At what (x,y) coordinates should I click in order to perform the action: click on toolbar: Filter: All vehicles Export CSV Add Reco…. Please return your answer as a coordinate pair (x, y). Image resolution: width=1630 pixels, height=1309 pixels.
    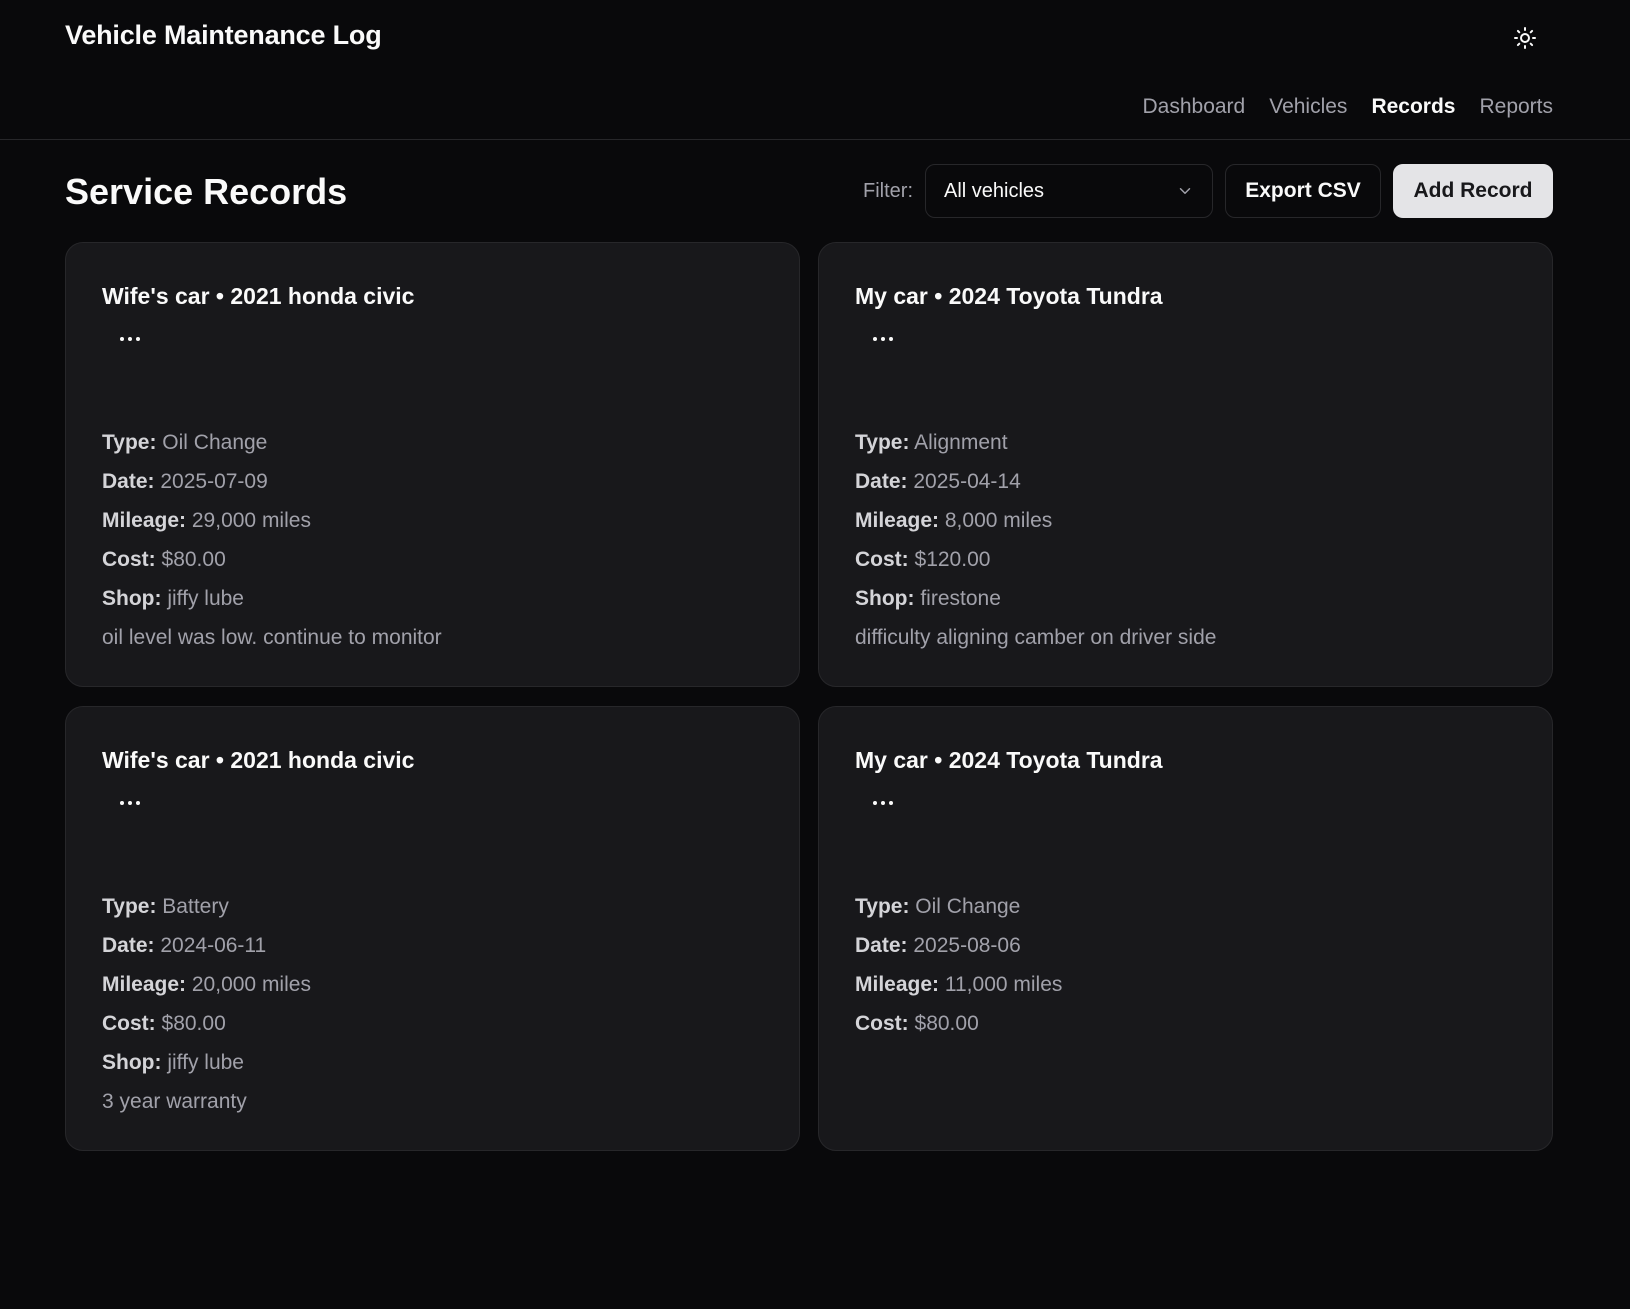
    Looking at the image, I should click on (1208, 191).